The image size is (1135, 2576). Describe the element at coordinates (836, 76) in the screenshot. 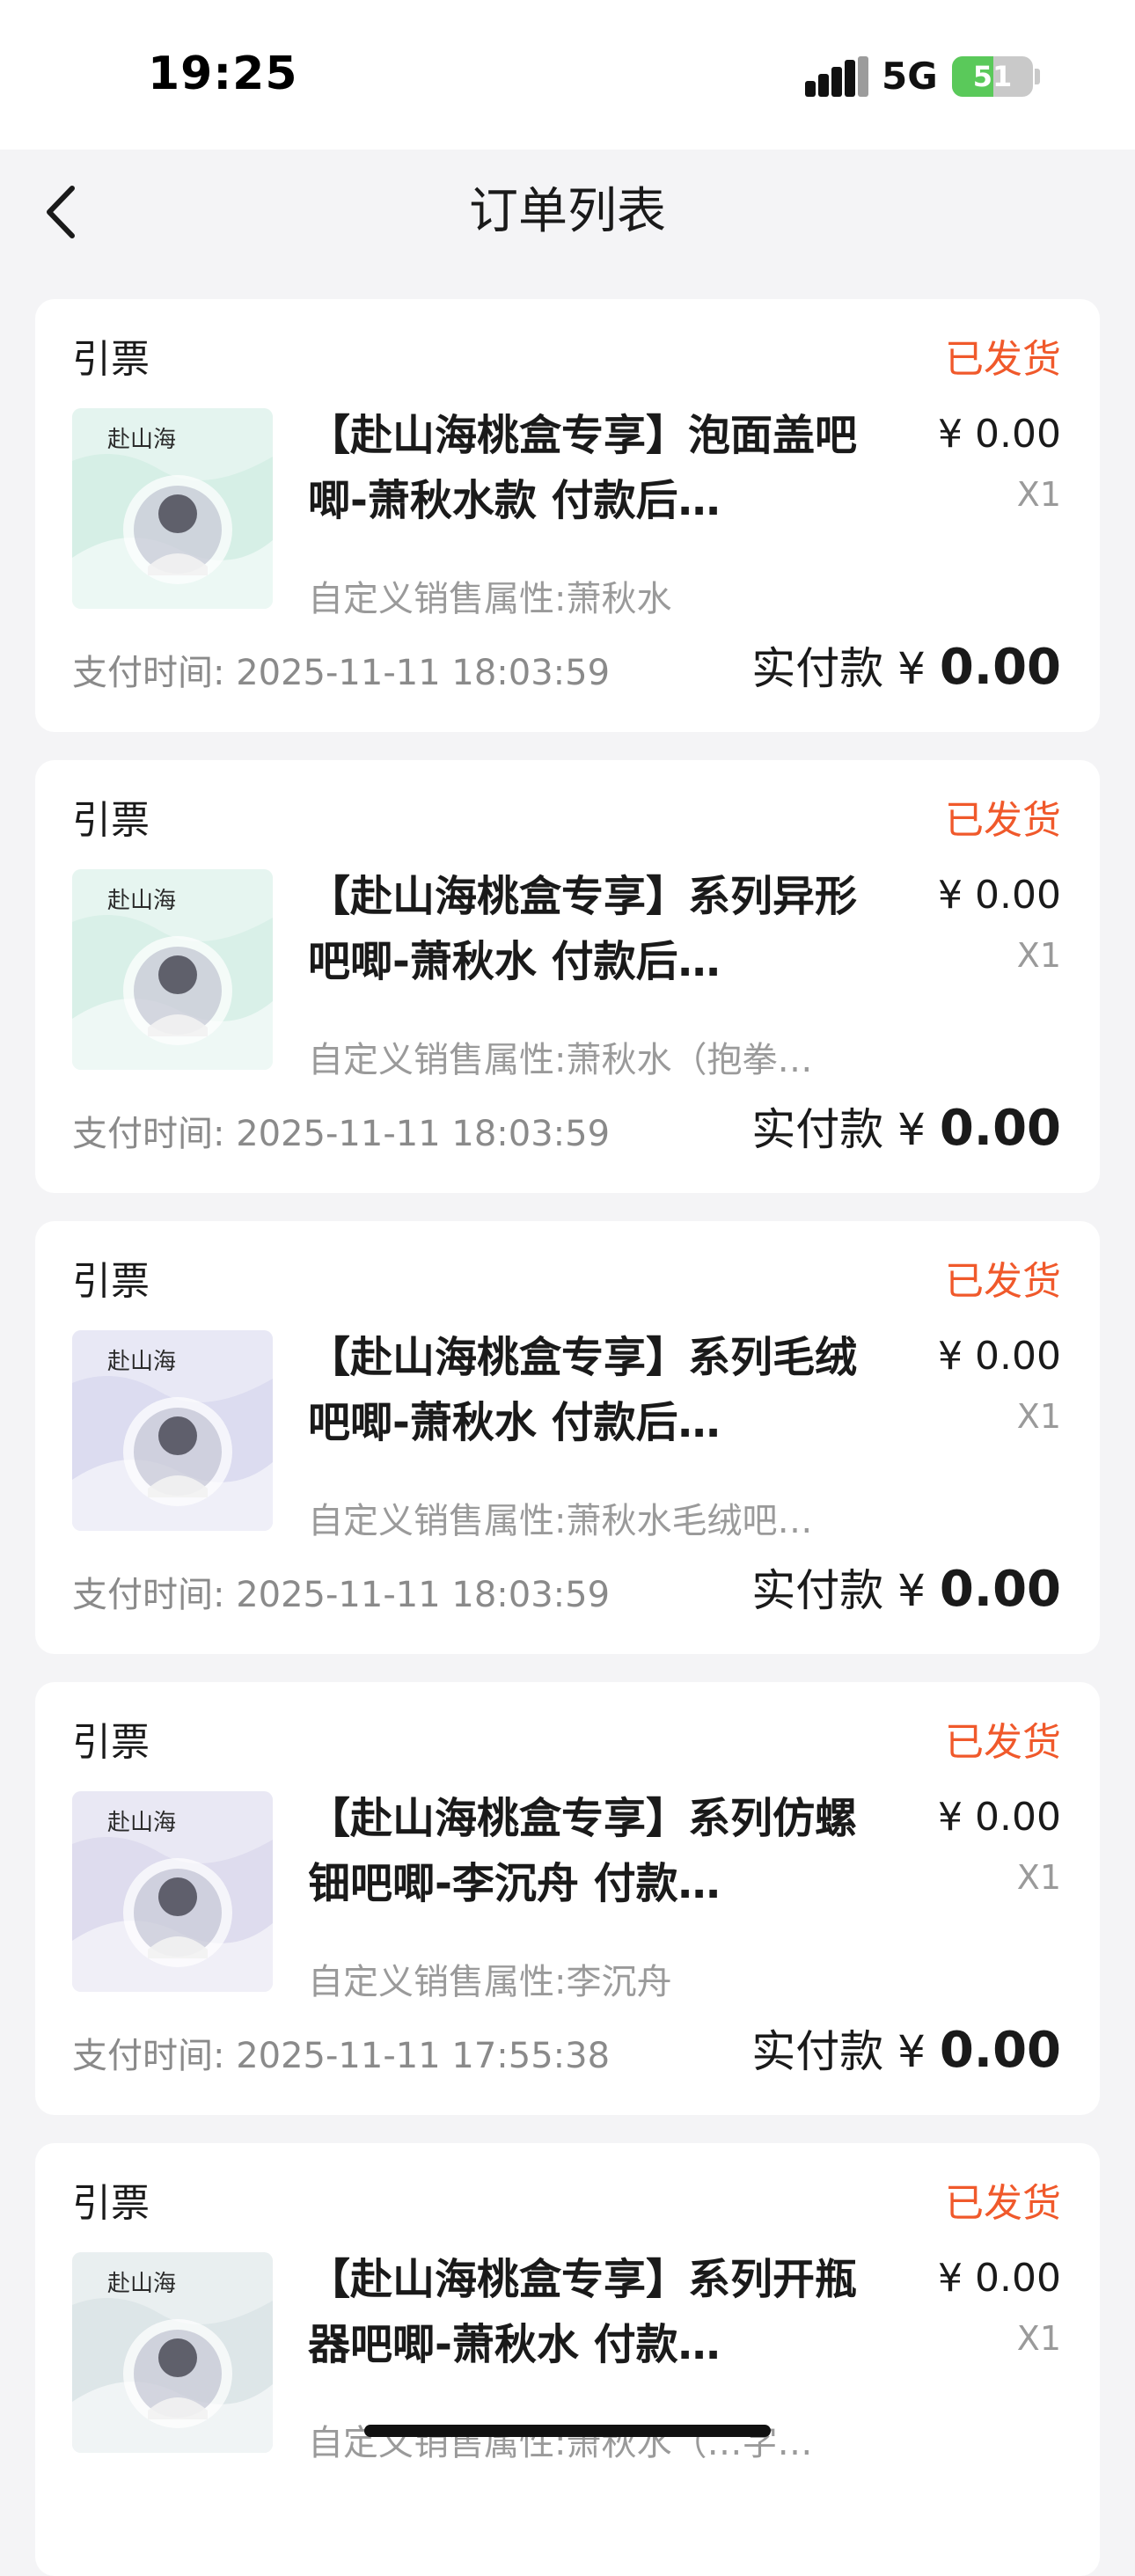

I see `cellular-signal-icon` at that location.